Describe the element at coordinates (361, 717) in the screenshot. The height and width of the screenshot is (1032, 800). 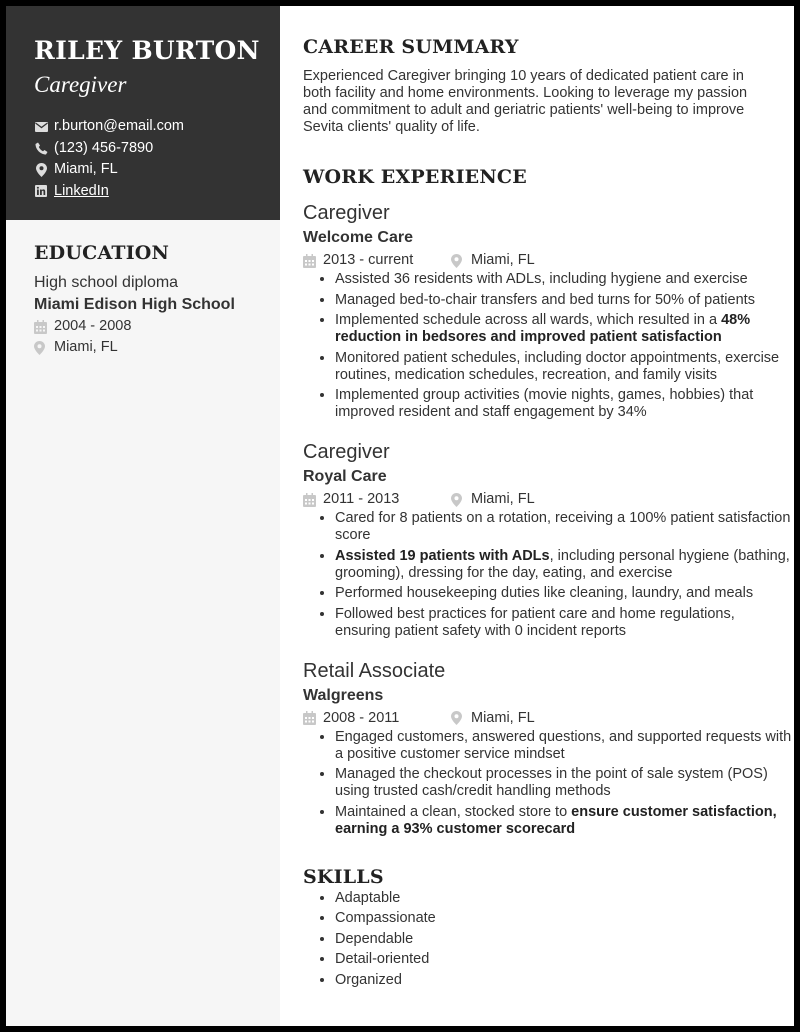
I see `job-dates: 2008 - 2011` at that location.